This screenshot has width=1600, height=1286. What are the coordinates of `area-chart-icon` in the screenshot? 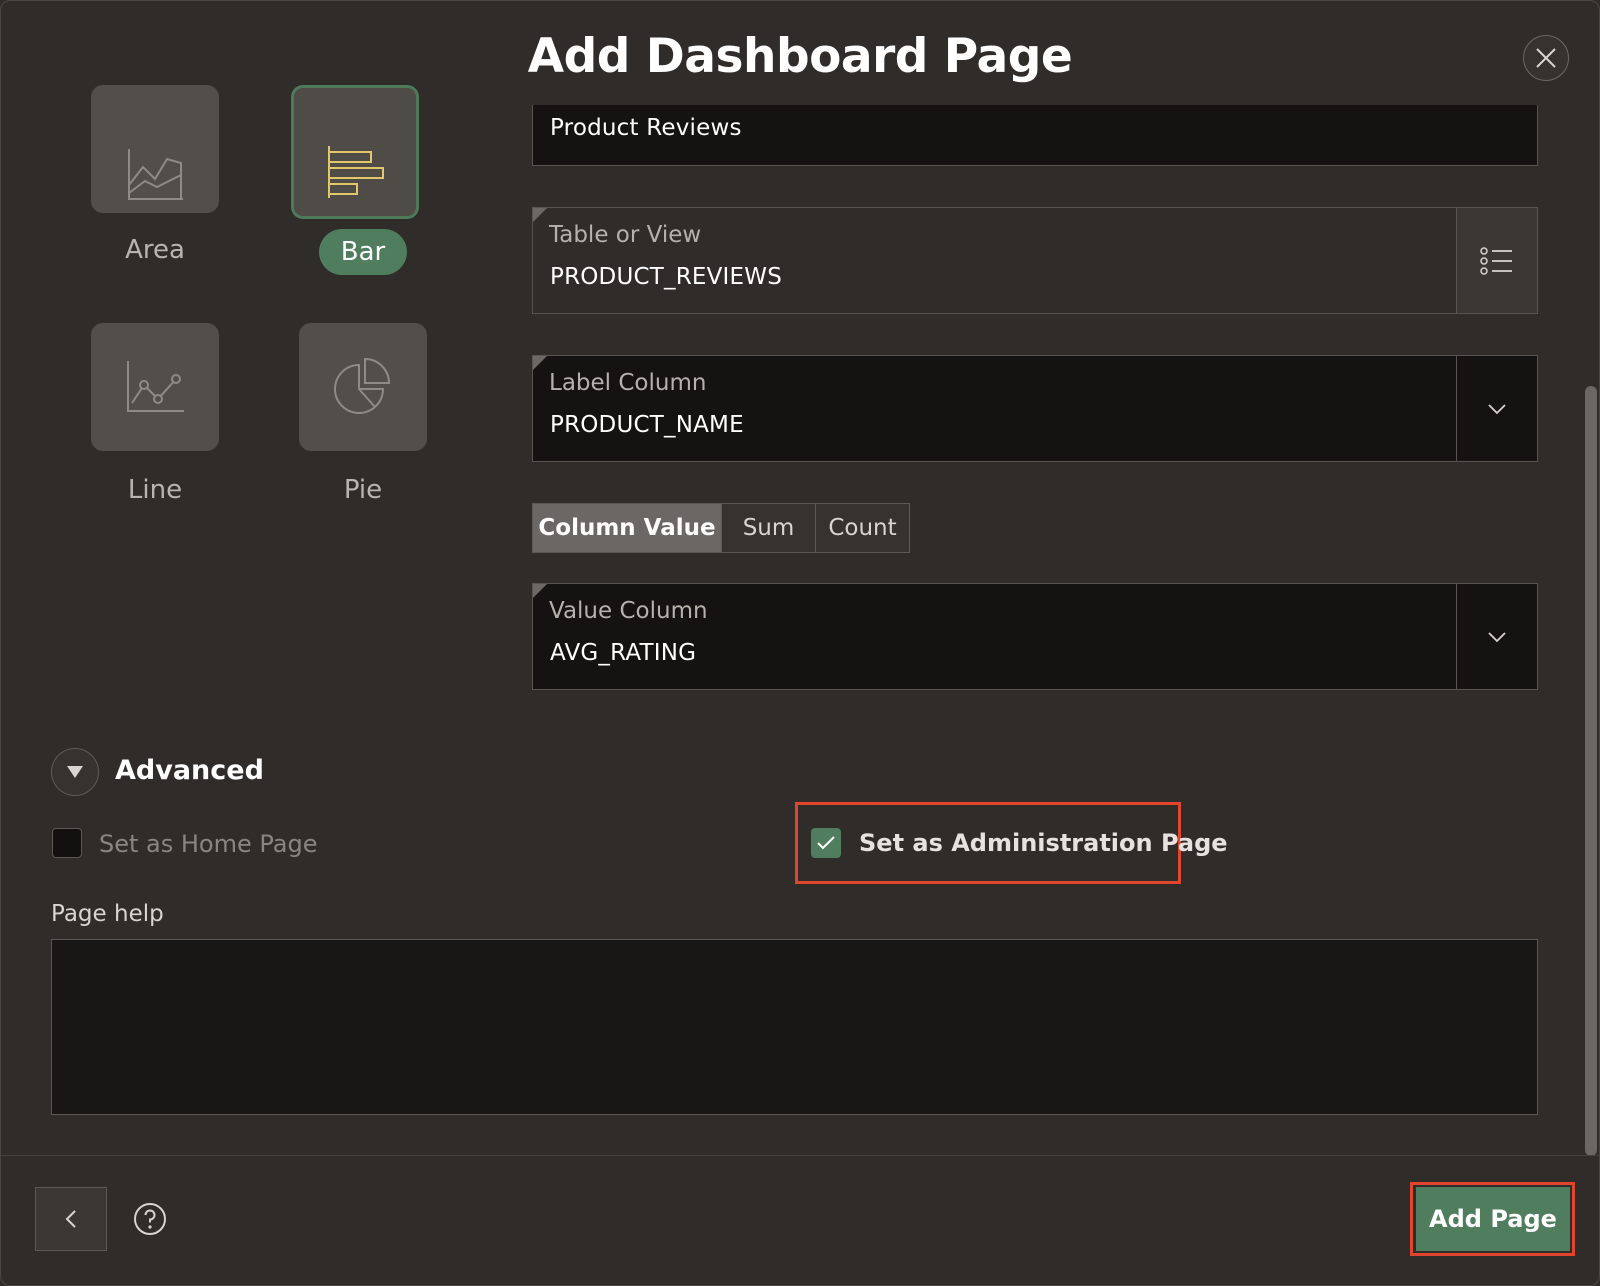 It's located at (155, 174).